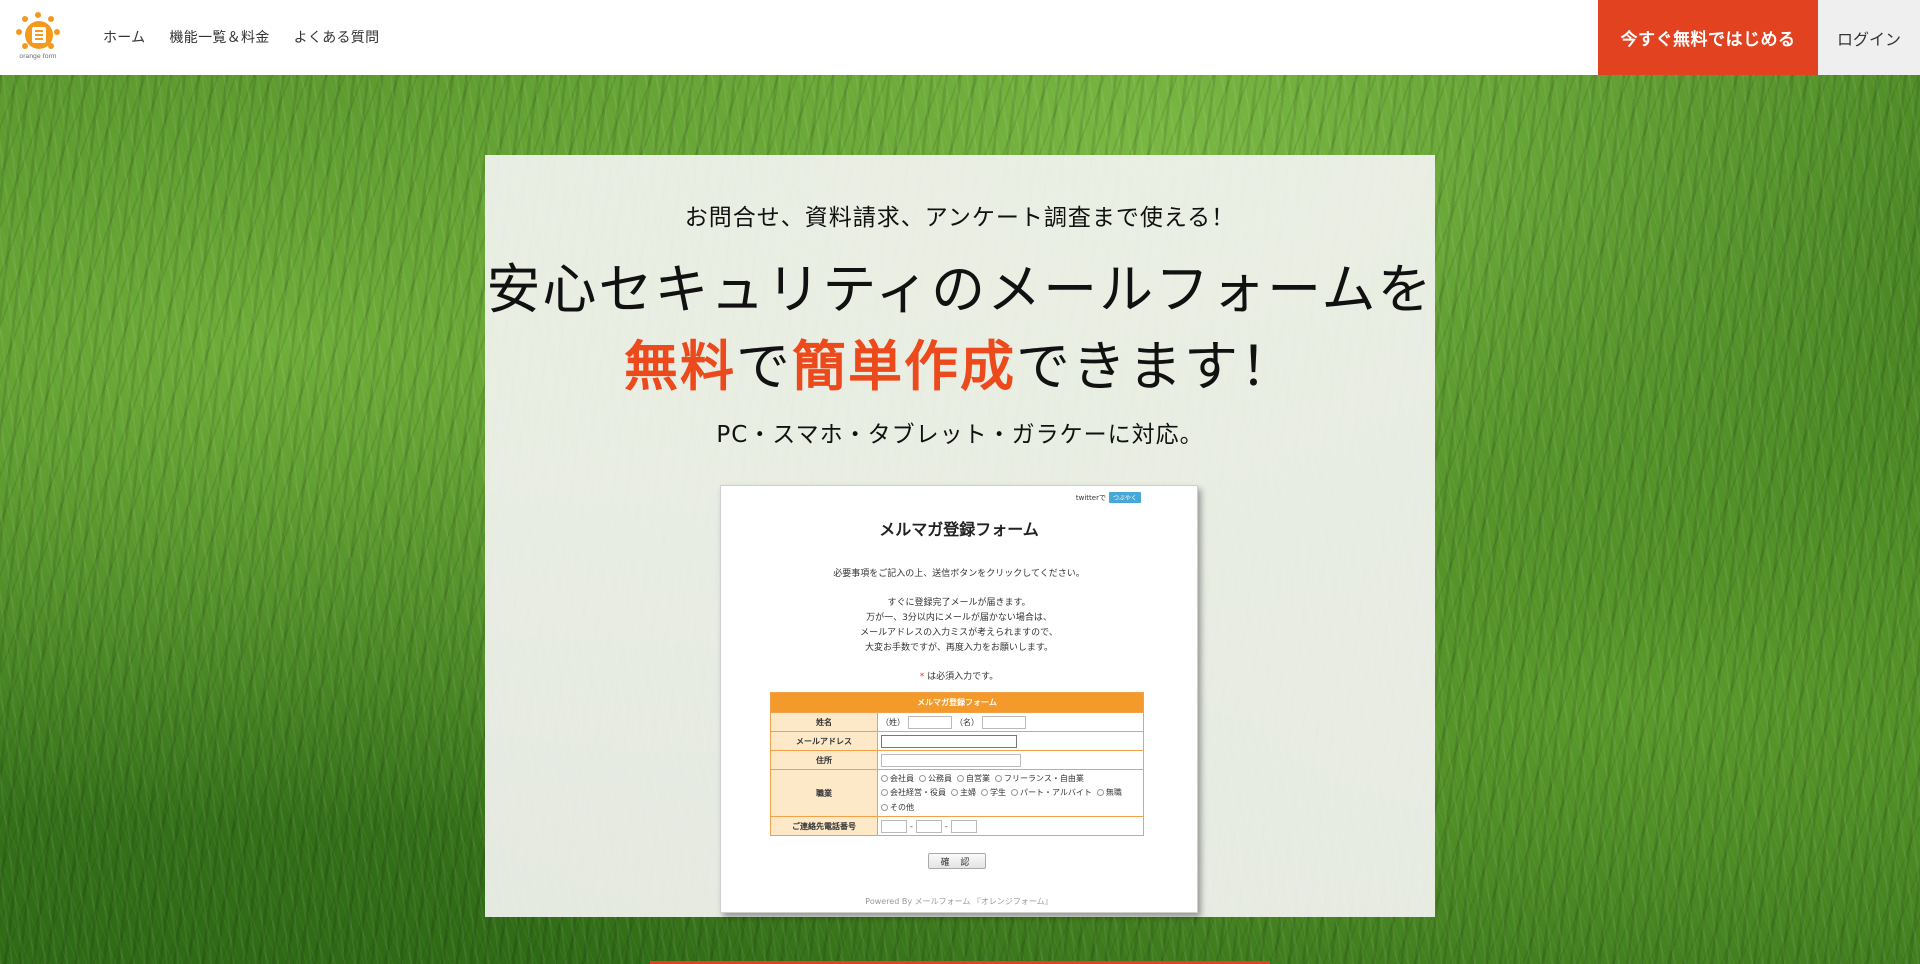  What do you see at coordinates (337, 37) in the screenshot?
I see `nav-faq: よくある質問` at bounding box center [337, 37].